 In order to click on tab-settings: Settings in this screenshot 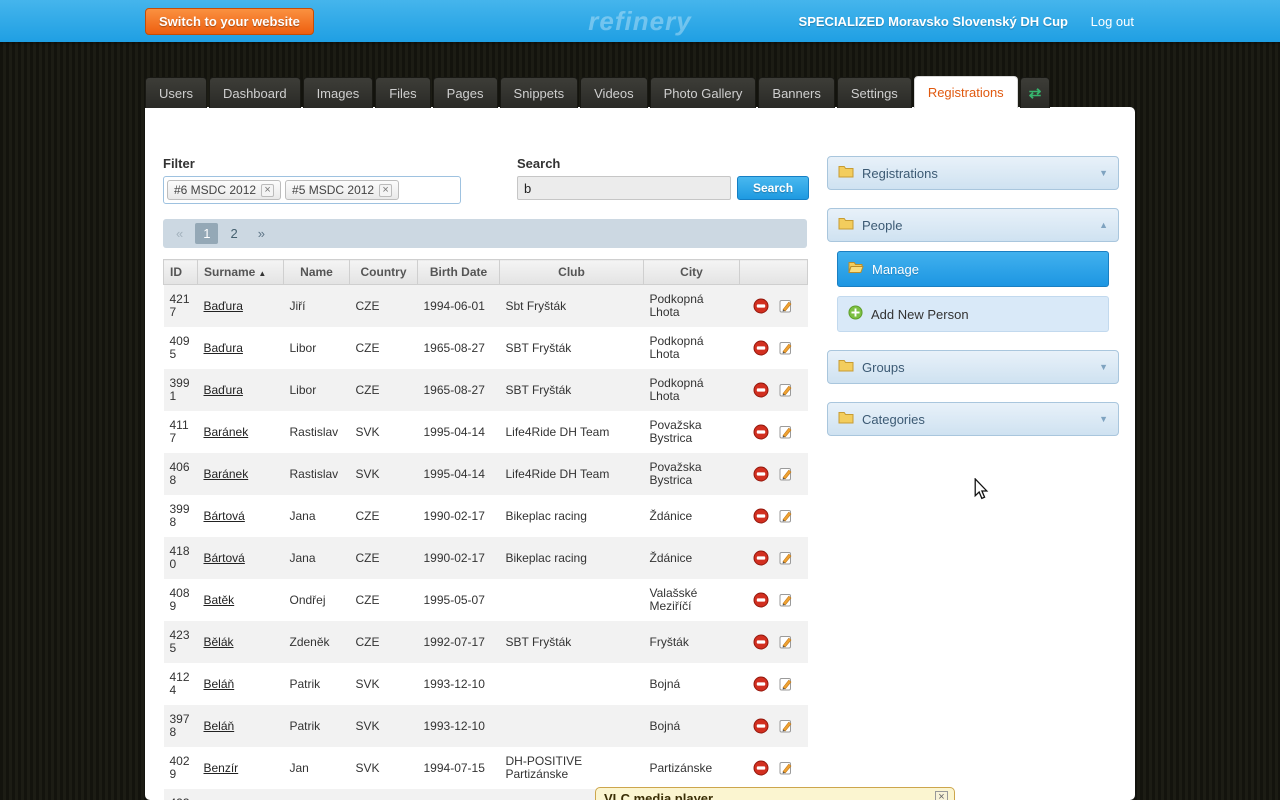, I will do `click(874, 92)`.